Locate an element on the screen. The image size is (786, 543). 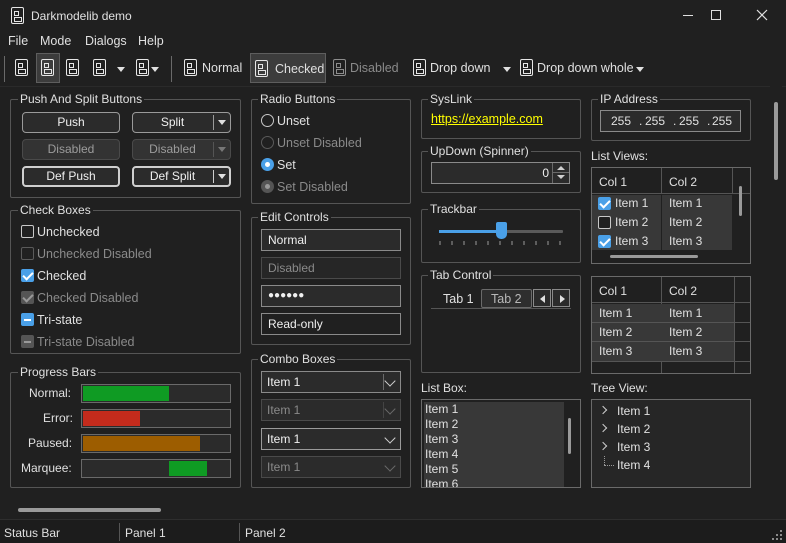
tb-checked-button: Checked is located at coordinates (288, 68).